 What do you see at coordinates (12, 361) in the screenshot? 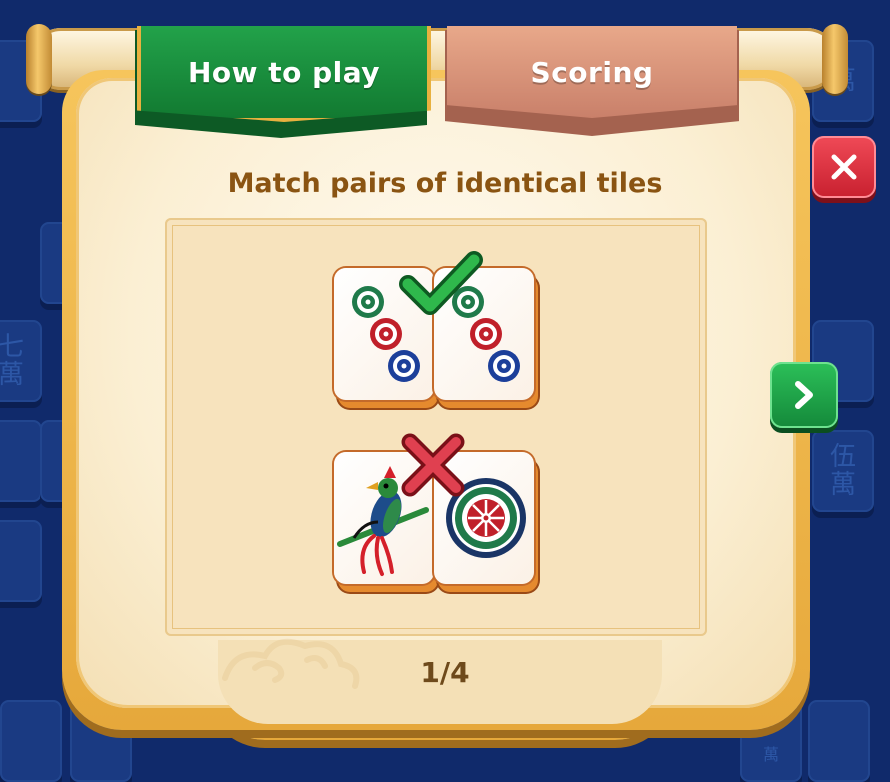
I see `background-tile-glyph: 七 萬` at bounding box center [12, 361].